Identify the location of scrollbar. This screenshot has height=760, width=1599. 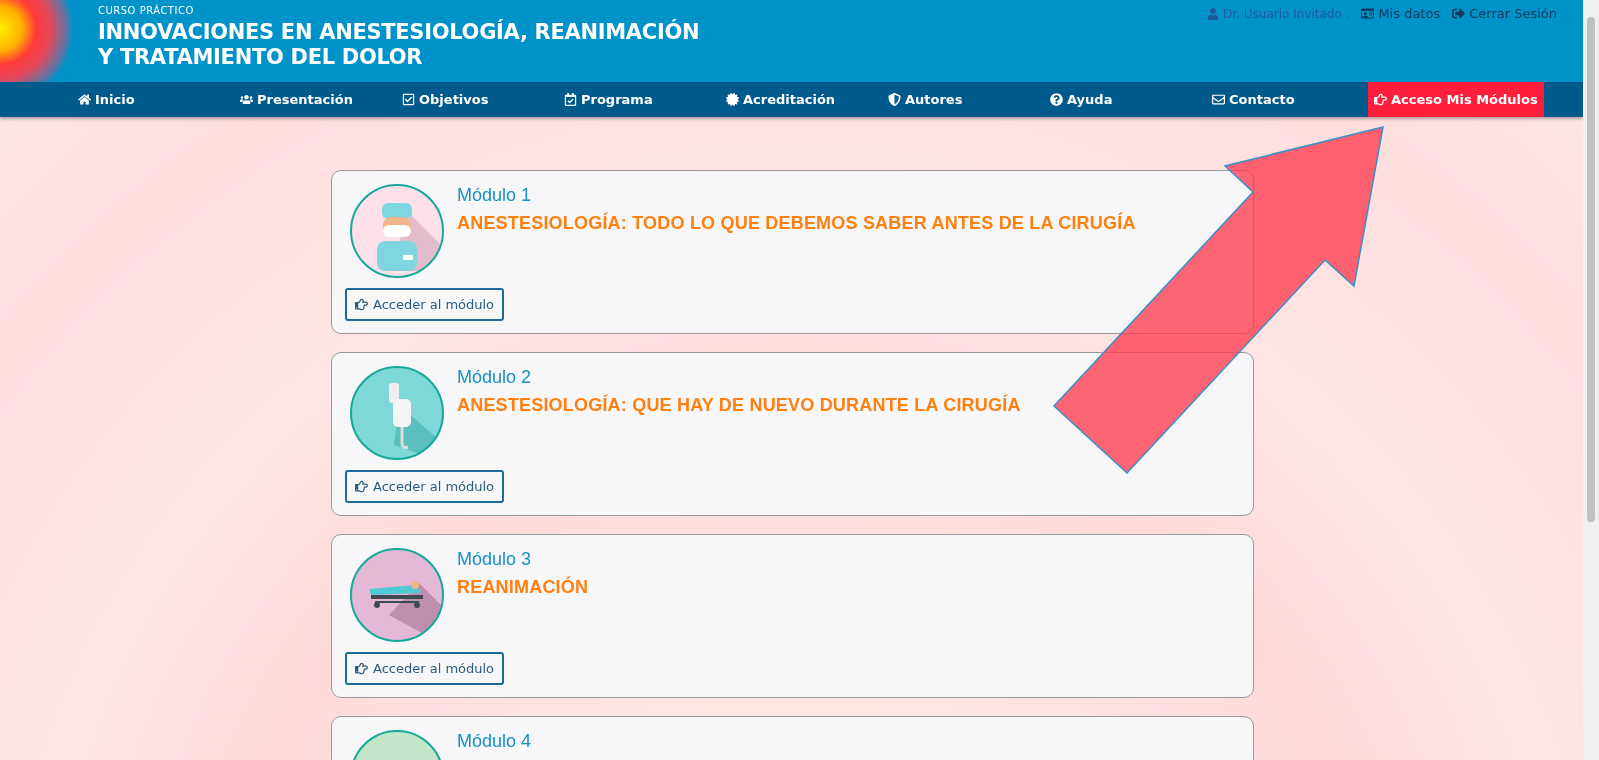
(1591, 380).